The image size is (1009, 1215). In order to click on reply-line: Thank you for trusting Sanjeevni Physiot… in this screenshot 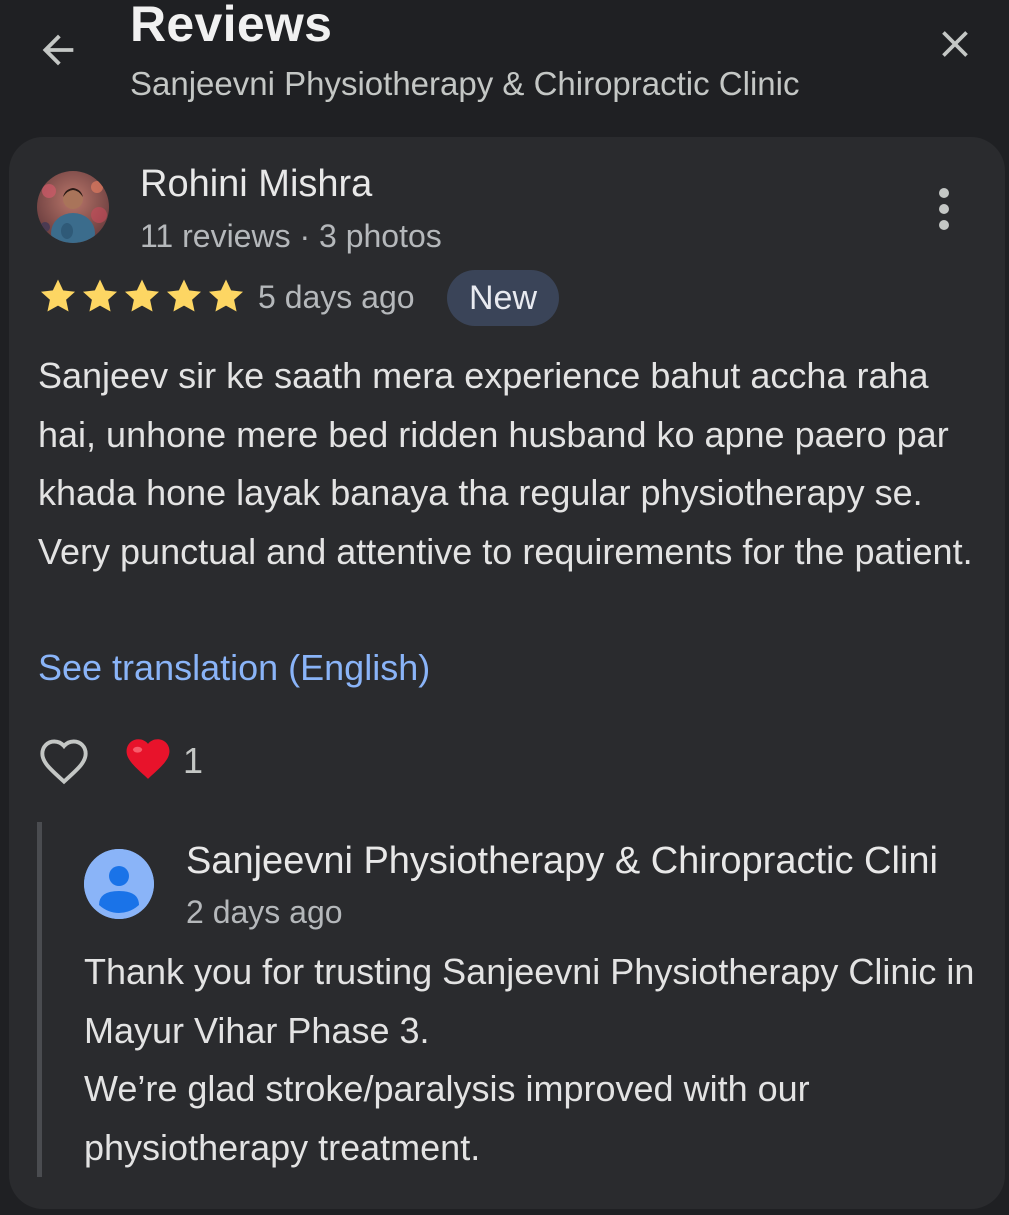, I will do `click(529, 1001)`.